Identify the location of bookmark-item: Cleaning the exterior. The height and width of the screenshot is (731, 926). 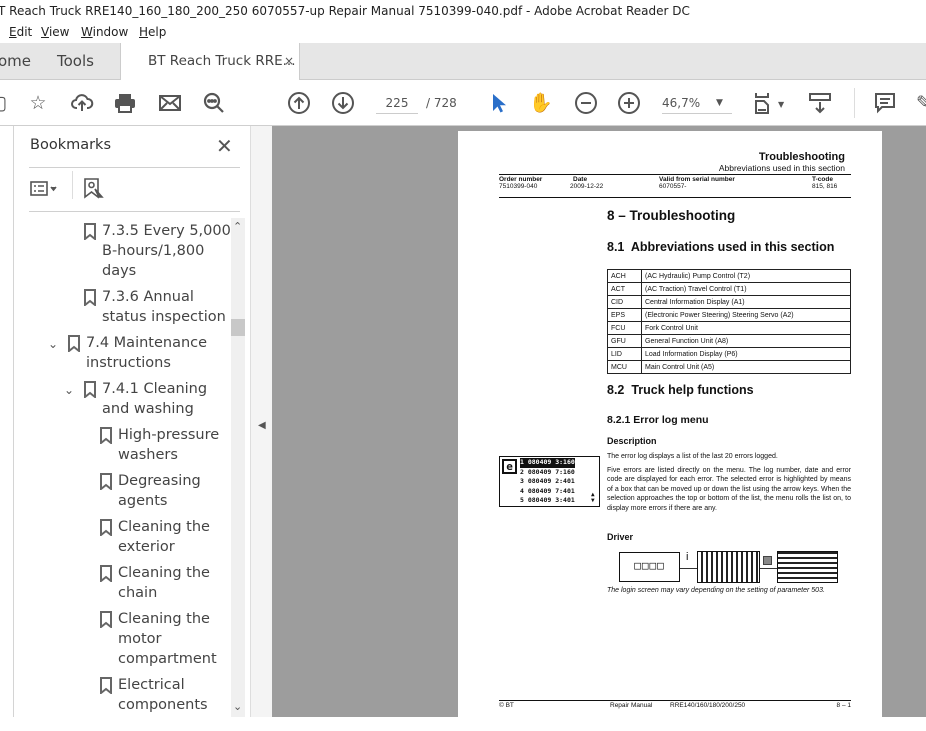
(122, 537).